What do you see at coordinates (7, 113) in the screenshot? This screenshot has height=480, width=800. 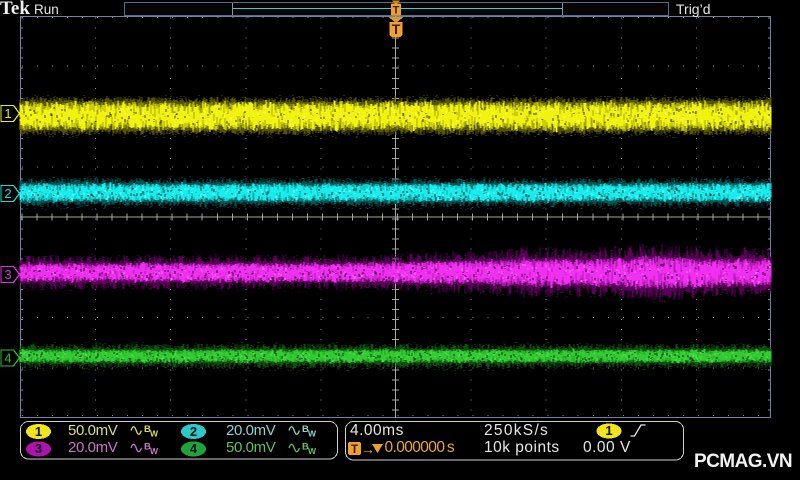 I see `svg-text: 1` at bounding box center [7, 113].